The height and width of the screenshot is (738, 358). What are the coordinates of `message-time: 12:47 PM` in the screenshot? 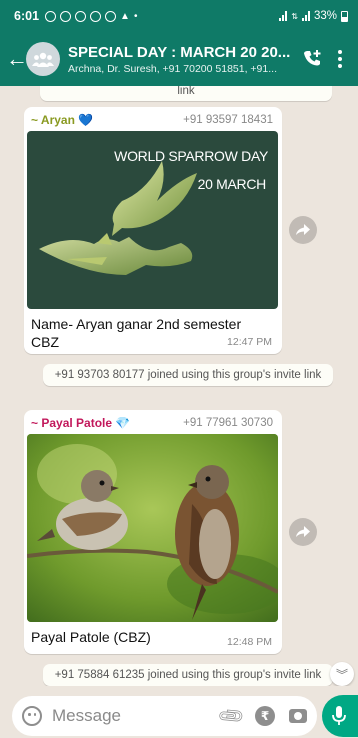 It's located at (249, 342).